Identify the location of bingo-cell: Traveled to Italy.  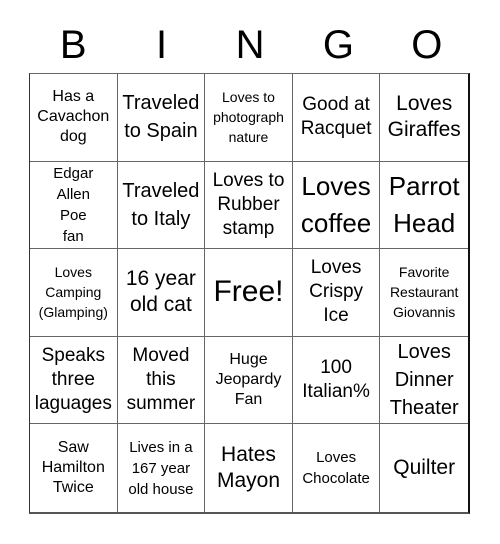
(161, 205).